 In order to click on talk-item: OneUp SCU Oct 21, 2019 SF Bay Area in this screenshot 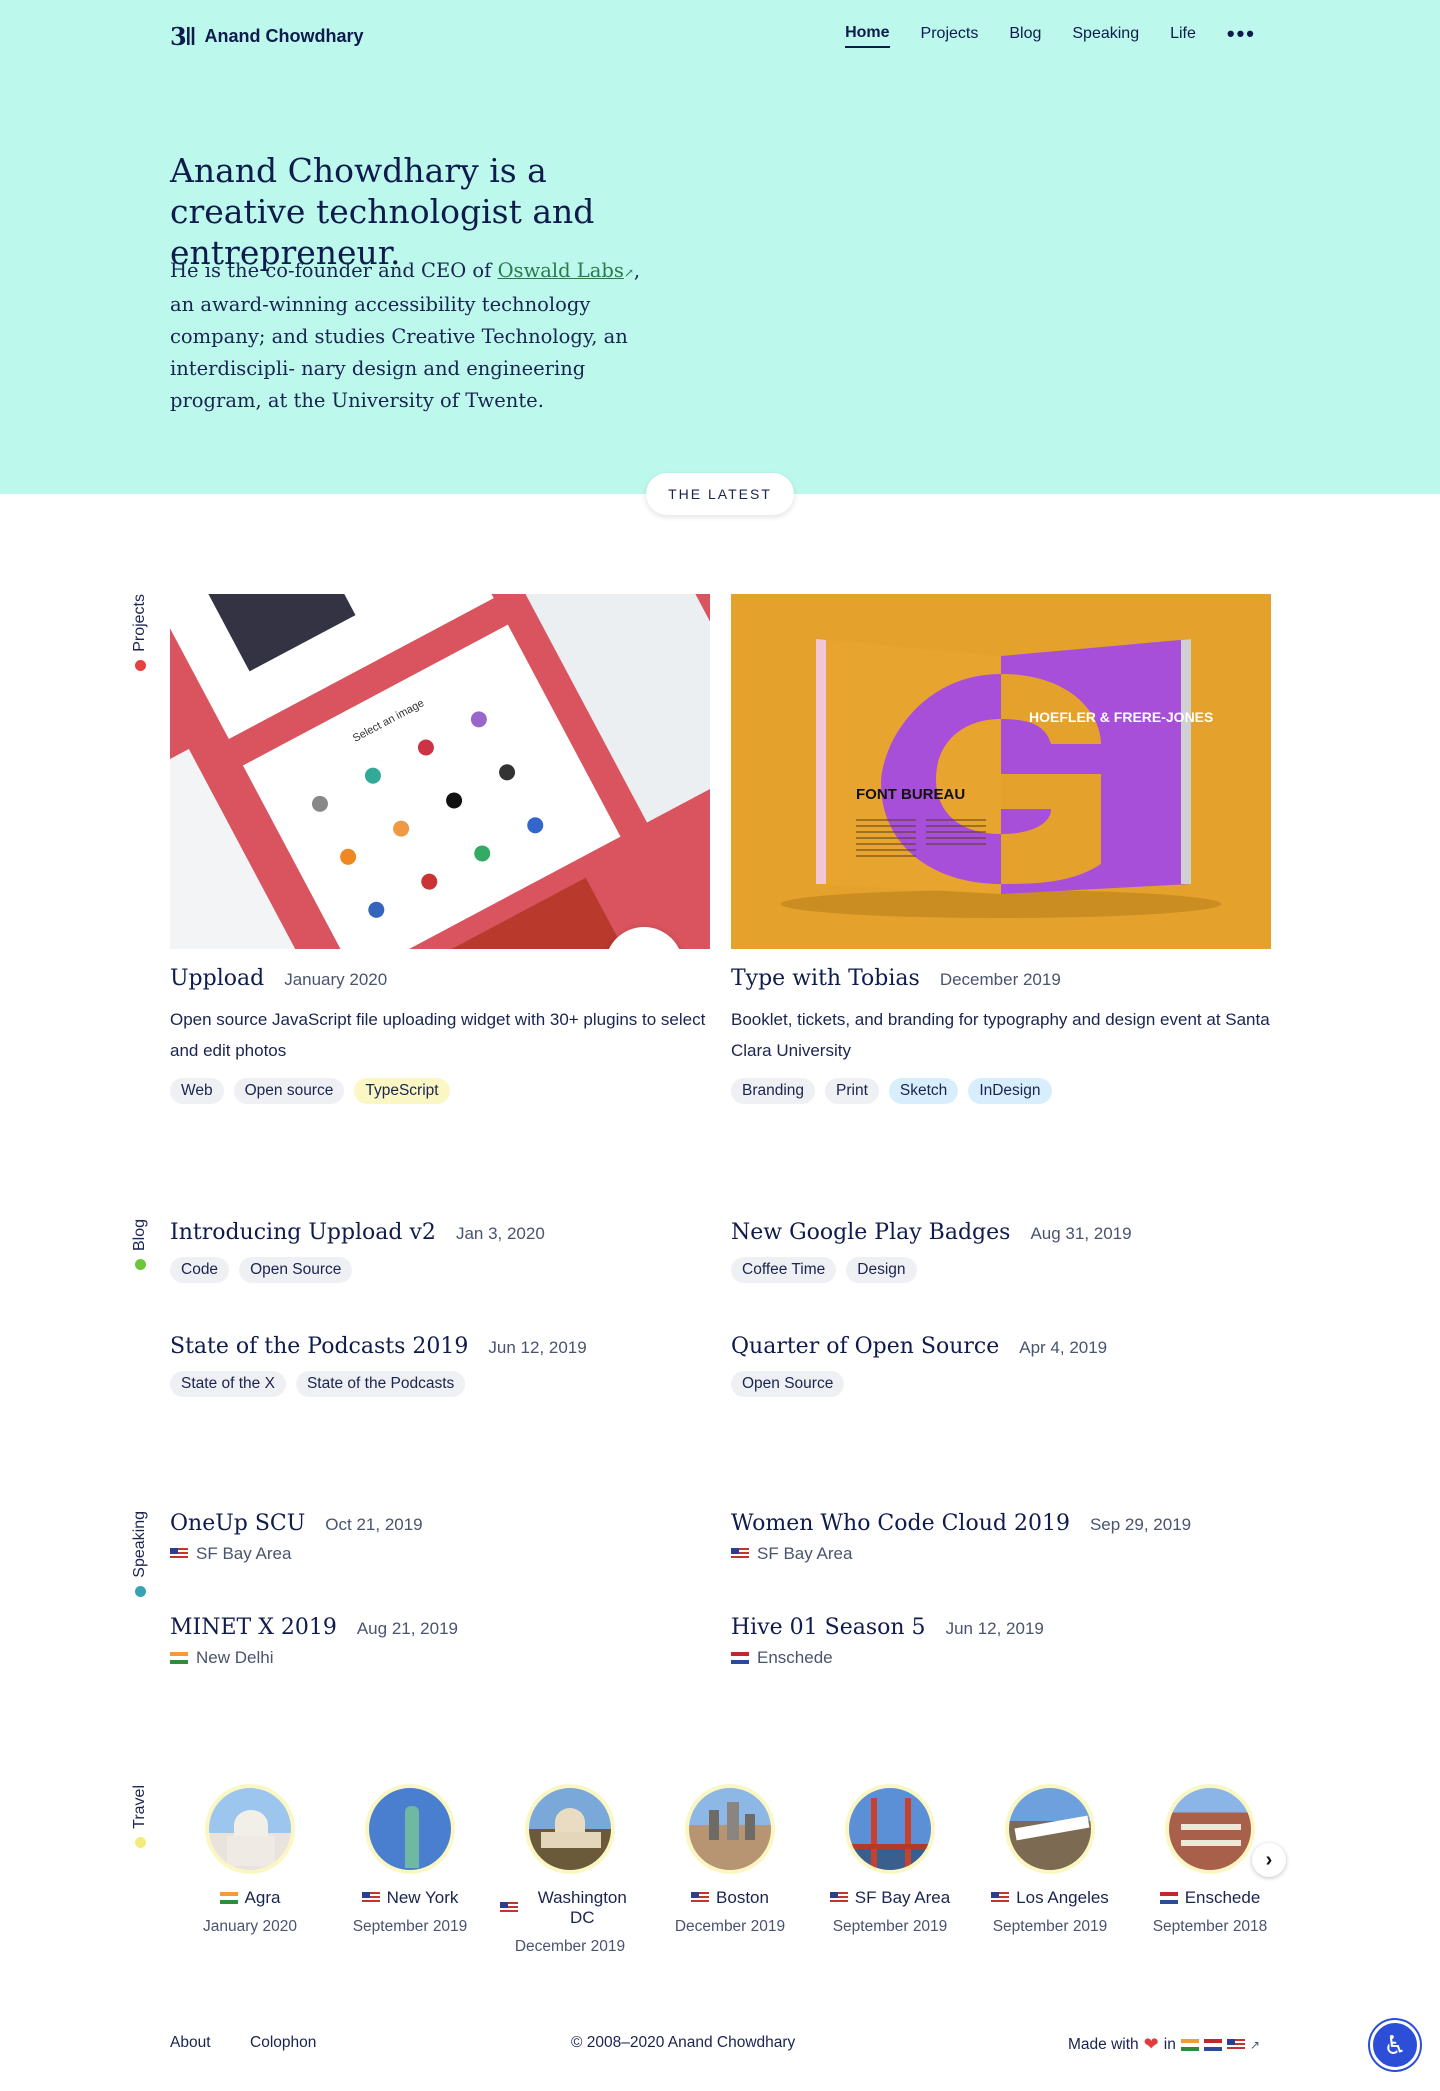, I will do `click(296, 1537)`.